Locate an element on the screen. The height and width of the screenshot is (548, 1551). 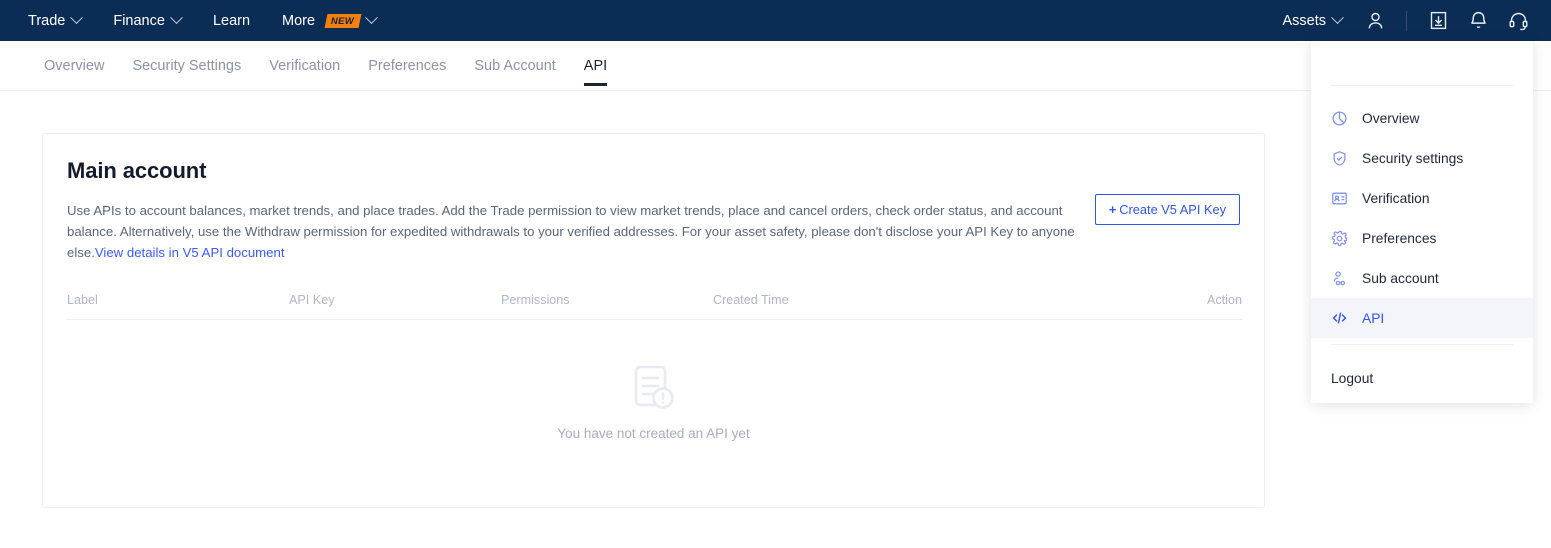
dropdown-item-sub-account: Sub account is located at coordinates (1422, 278).